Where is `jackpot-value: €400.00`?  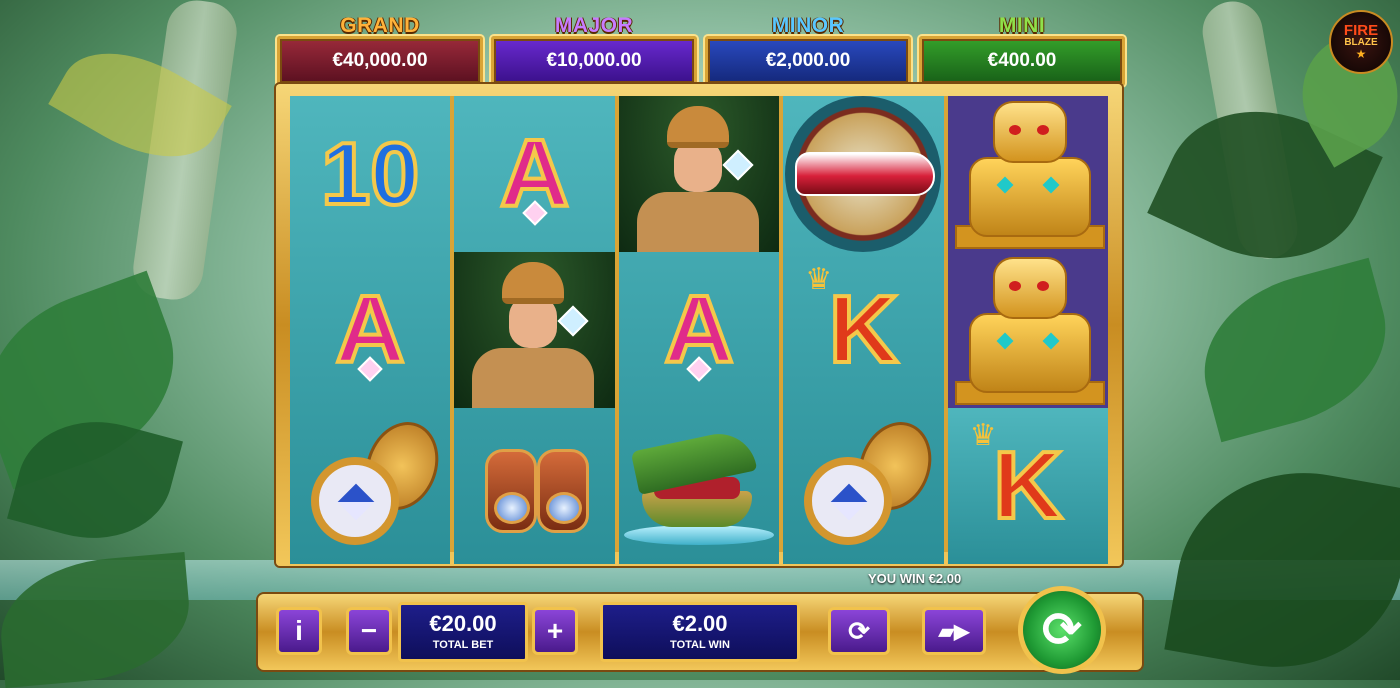
jackpot-value: €400.00 is located at coordinates (1022, 60).